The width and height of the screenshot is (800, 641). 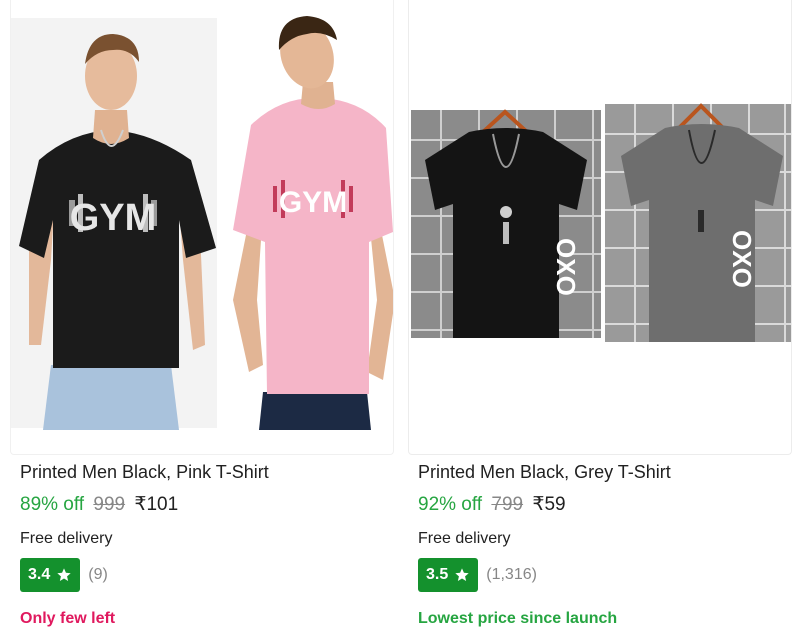 What do you see at coordinates (507, 504) in the screenshot?
I see `original-price: 799` at bounding box center [507, 504].